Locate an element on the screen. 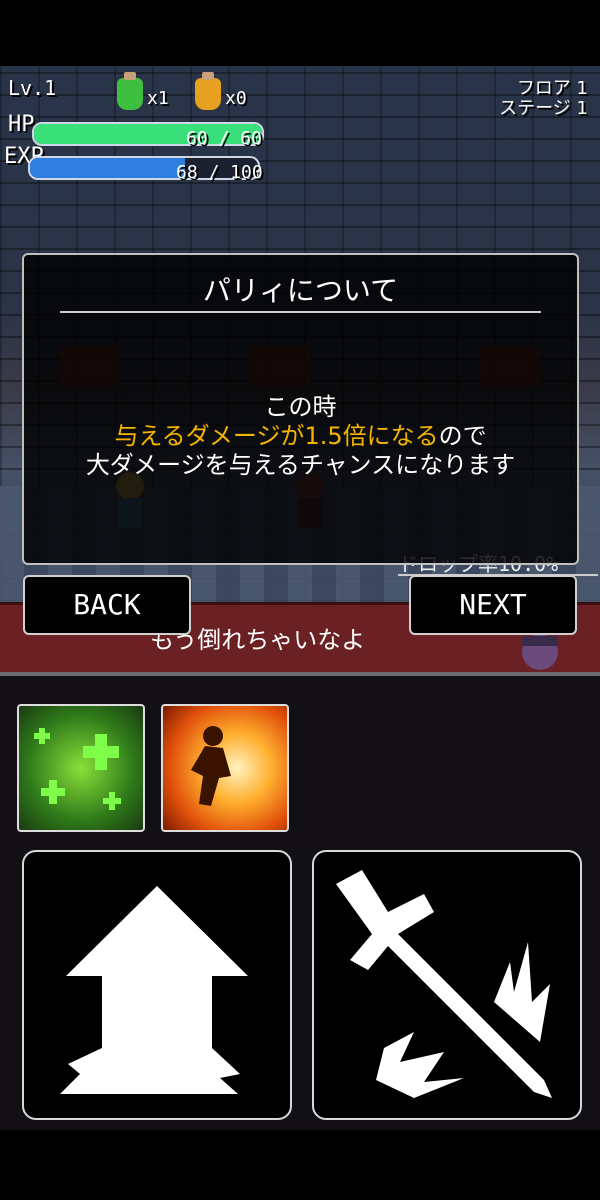  status-bar is located at coordinates (300, 33).